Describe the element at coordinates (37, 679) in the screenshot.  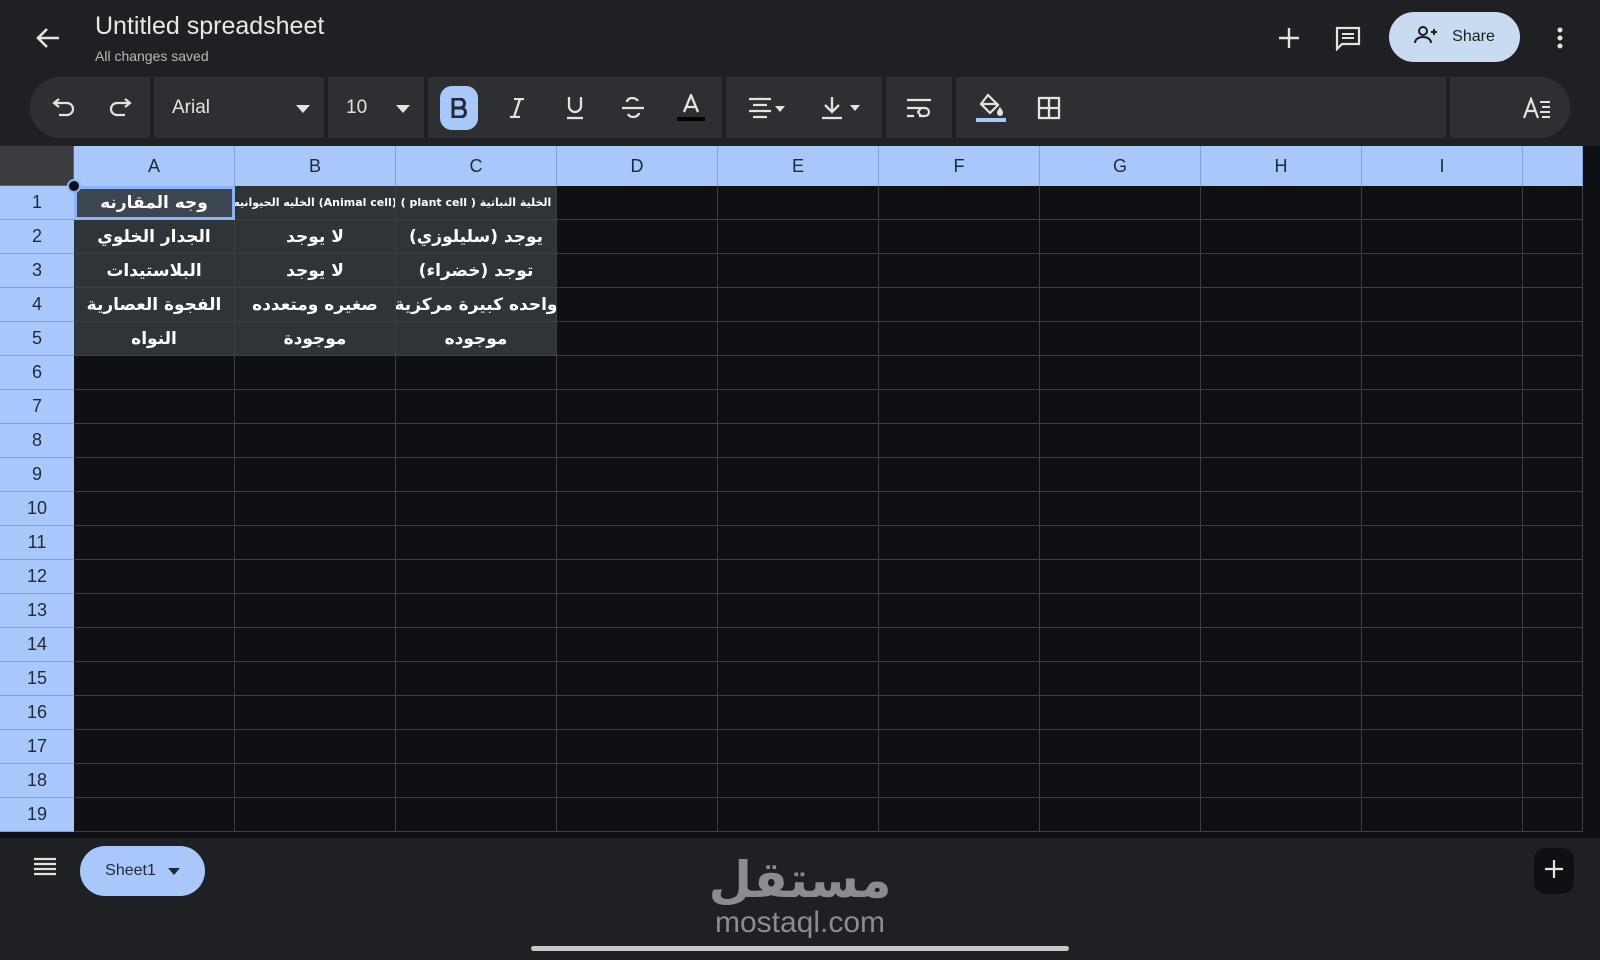
I see `row-header-15: 15` at that location.